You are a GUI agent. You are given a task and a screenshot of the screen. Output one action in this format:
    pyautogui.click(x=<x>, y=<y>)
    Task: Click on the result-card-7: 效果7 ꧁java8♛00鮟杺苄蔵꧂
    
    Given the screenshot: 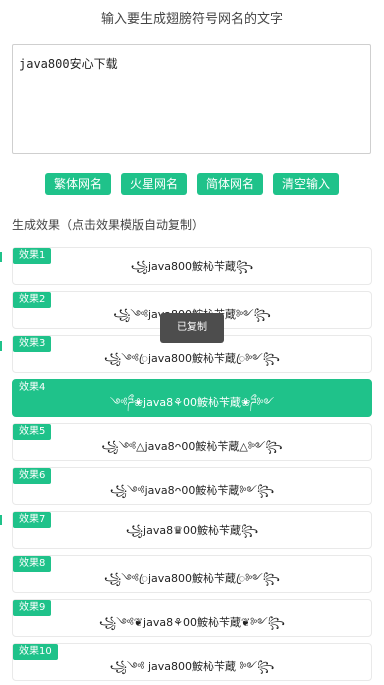 What is the action you would take?
    pyautogui.click(x=192, y=530)
    